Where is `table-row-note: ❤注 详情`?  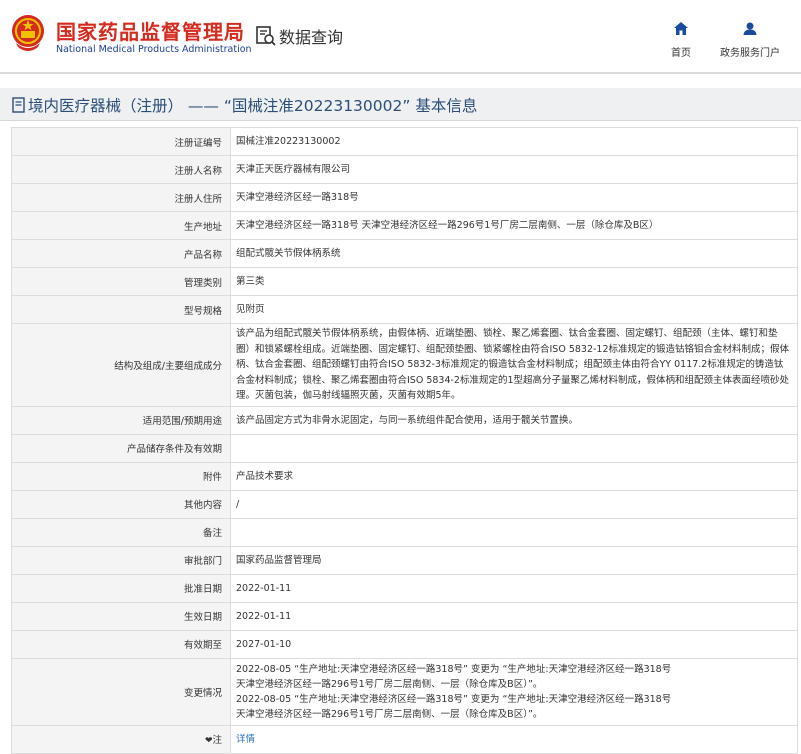
table-row-note: ❤注 详情 is located at coordinates (404, 739).